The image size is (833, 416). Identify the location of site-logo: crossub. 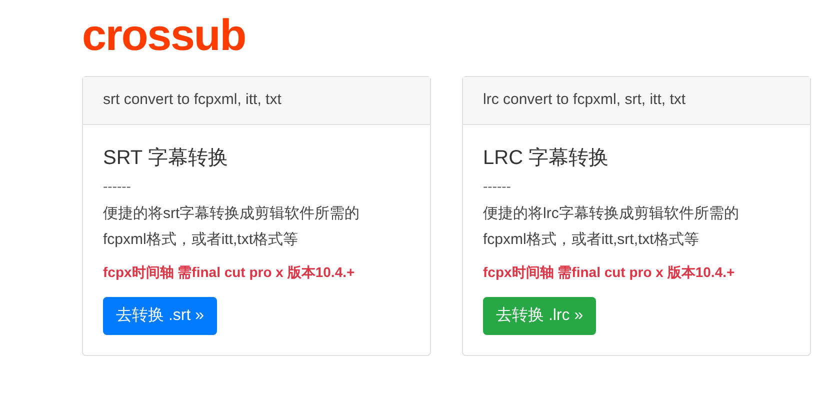
(164, 36).